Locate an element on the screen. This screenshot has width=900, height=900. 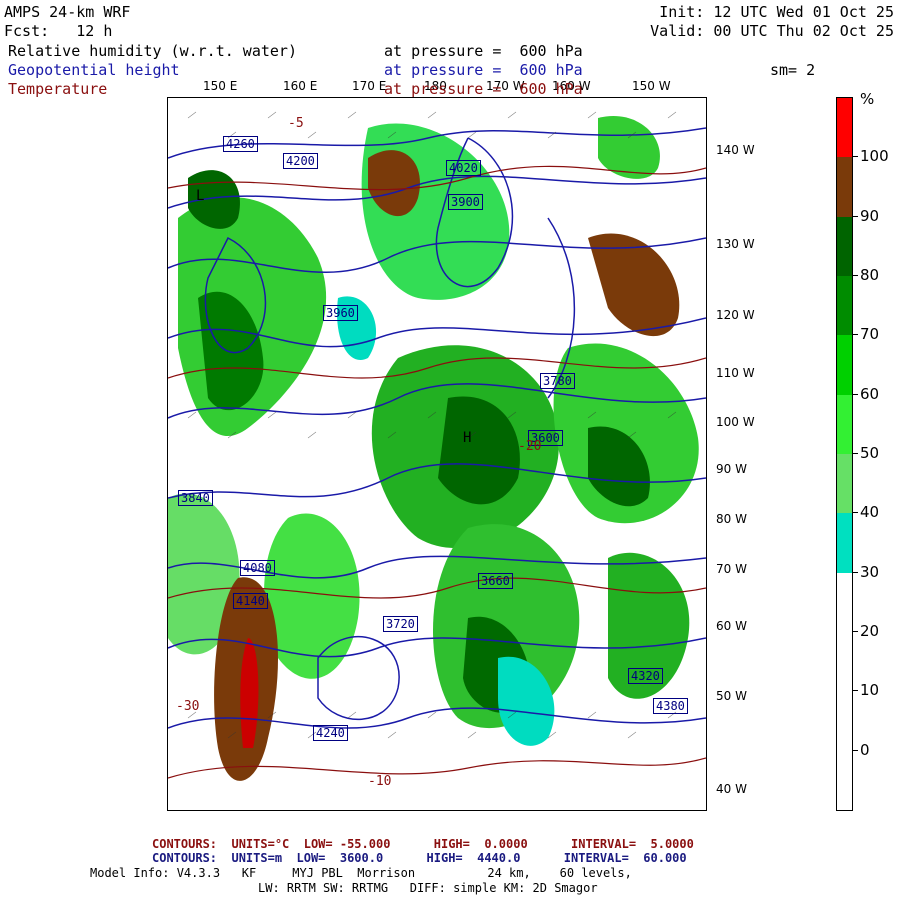
lon-label-150w: 150 W is located at coordinates (651, 86).